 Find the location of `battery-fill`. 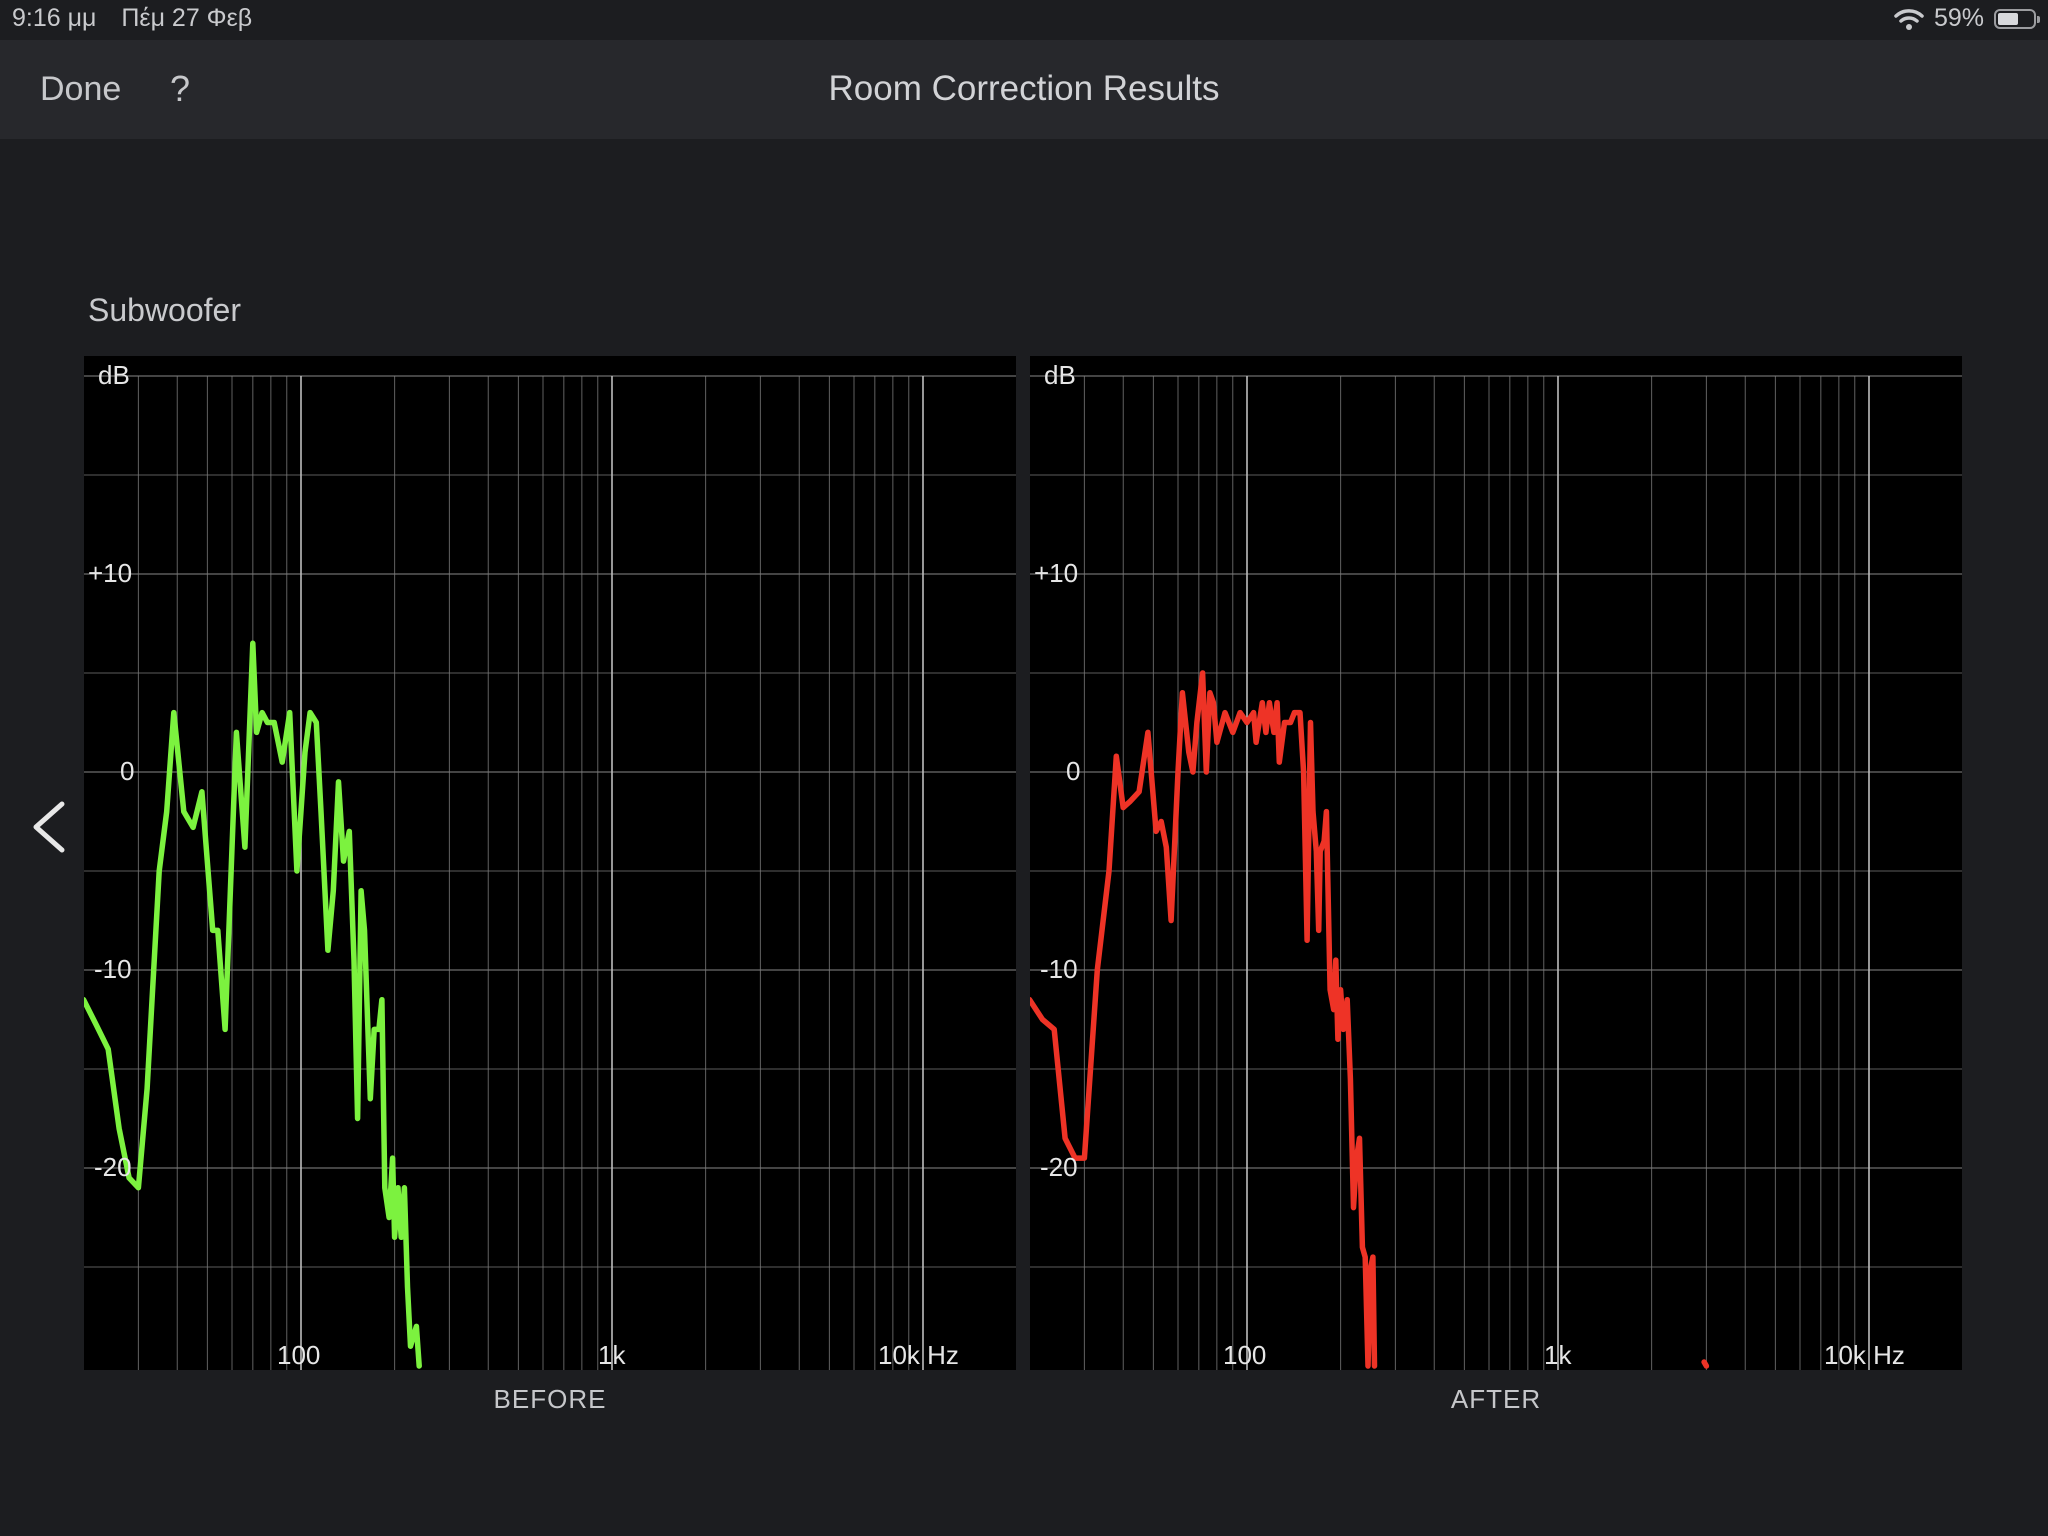

battery-fill is located at coordinates (2008, 18).